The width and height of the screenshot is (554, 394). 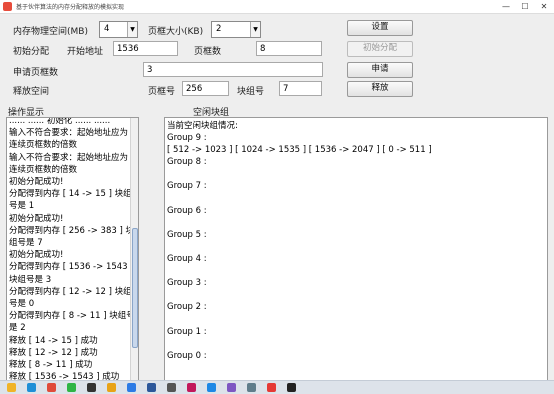 I want to click on mail-icon, so click(x=131, y=387).